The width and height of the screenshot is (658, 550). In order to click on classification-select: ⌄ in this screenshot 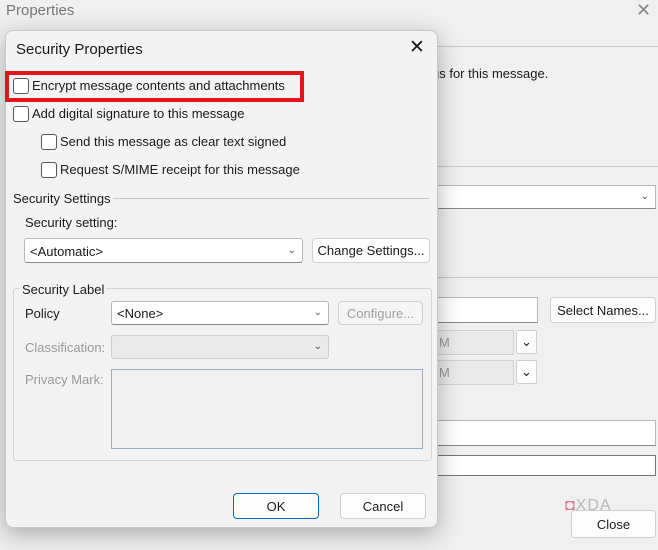, I will do `click(220, 347)`.